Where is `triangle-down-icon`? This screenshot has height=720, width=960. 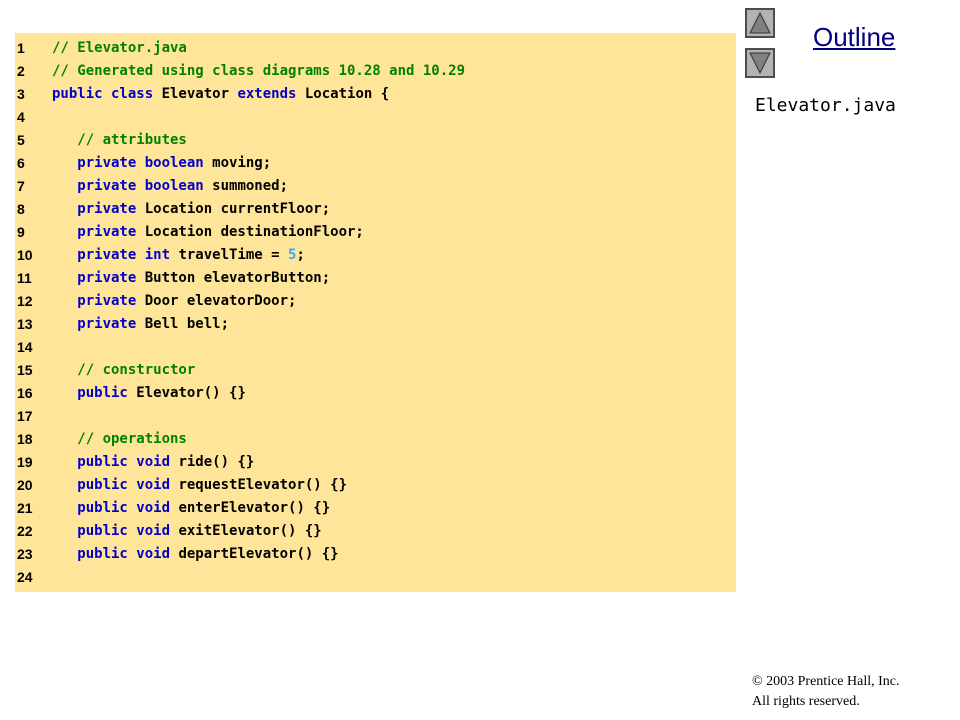 triangle-down-icon is located at coordinates (760, 63).